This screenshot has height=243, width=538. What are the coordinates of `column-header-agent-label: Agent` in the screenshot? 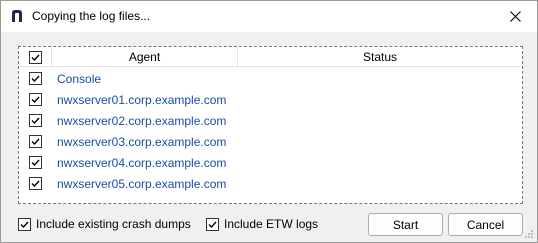 It's located at (144, 57).